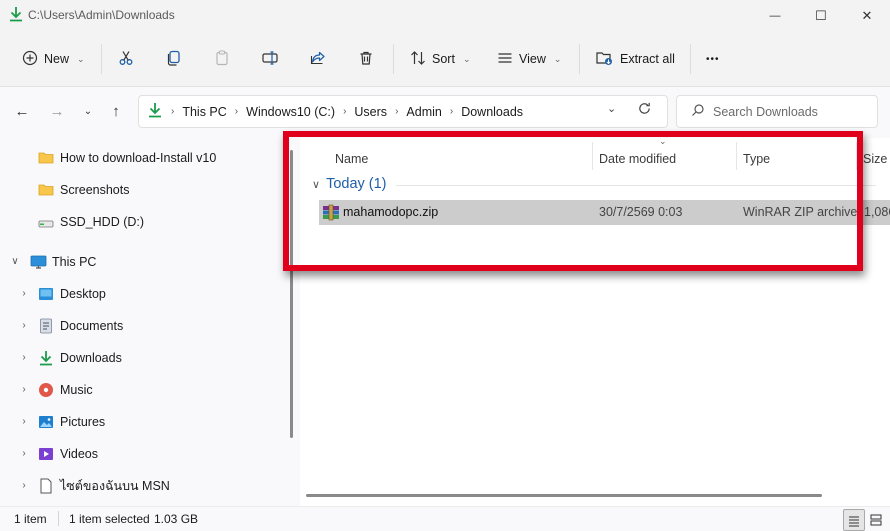 Image resolution: width=890 pixels, height=531 pixels. What do you see at coordinates (91, 358) in the screenshot?
I see `nav-item-label: Downloads` at bounding box center [91, 358].